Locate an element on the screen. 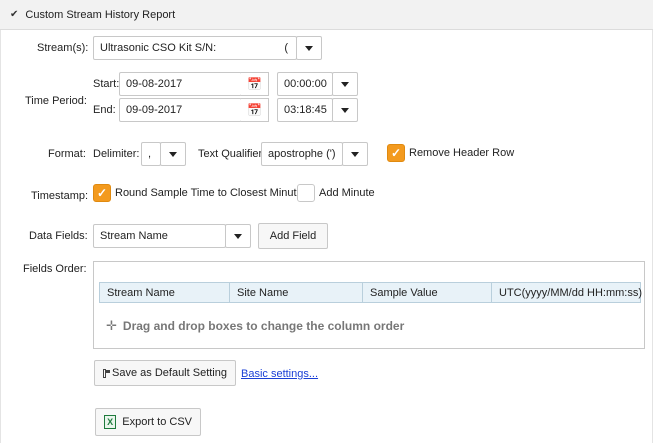  end-label: End: is located at coordinates (104, 110).